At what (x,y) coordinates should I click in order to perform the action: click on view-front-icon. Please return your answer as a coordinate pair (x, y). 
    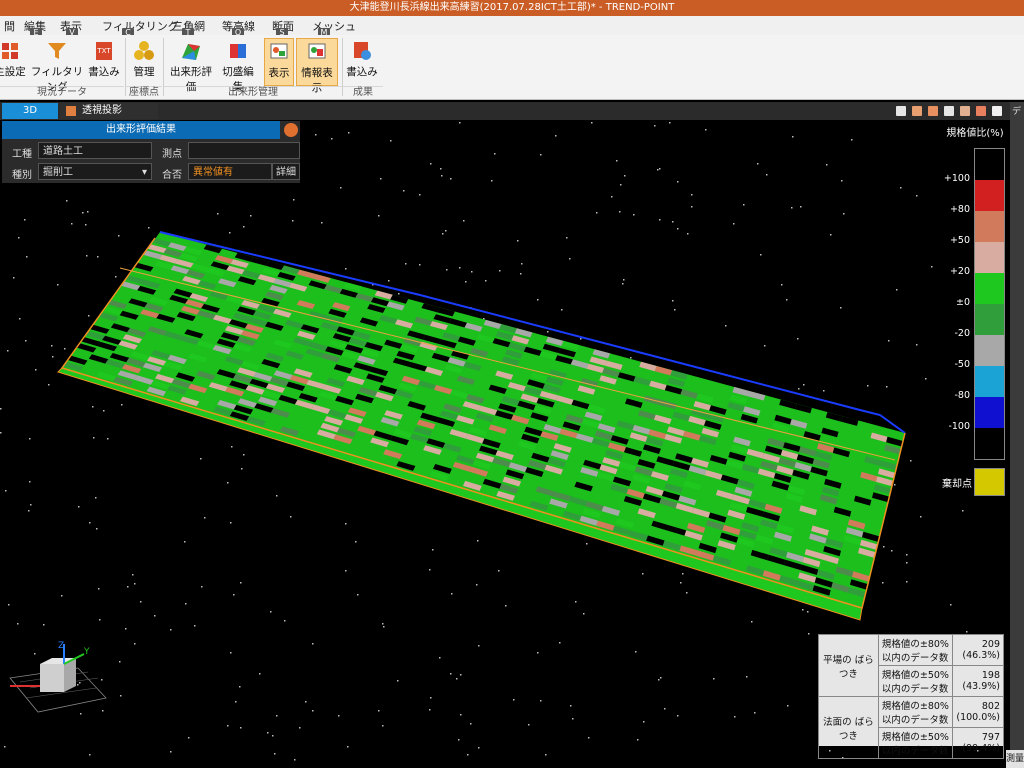
    Looking at the image, I should click on (917, 111).